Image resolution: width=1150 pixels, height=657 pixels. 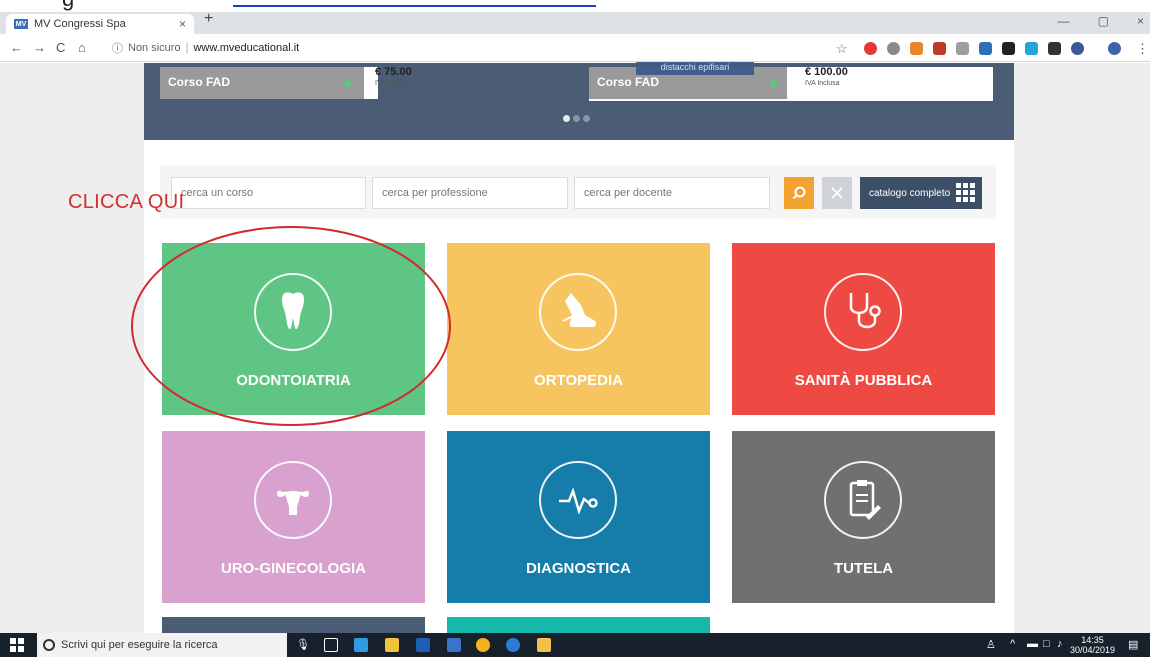 I want to click on profile-avatar-icon, so click(x=1114, y=48).